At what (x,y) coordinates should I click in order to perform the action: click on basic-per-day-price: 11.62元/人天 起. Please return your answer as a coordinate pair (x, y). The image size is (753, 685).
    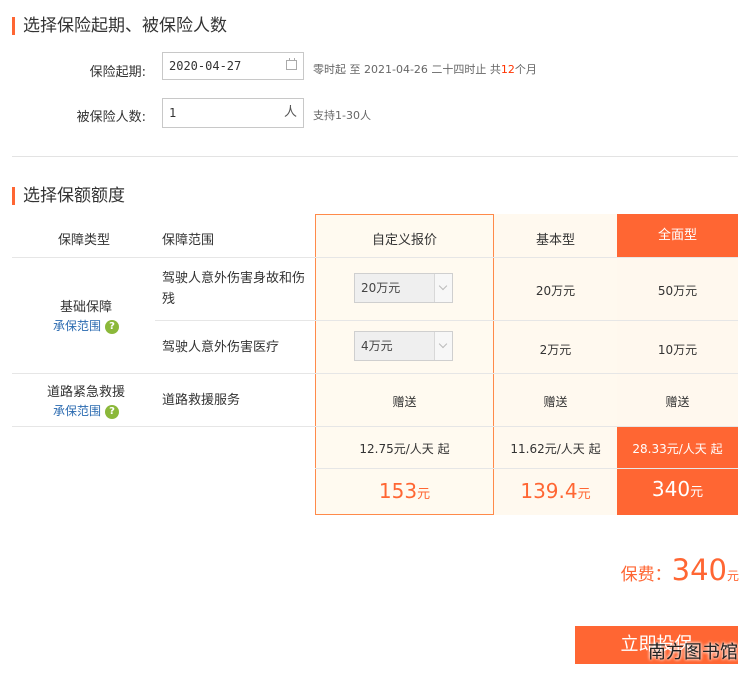
    Looking at the image, I should click on (555, 449).